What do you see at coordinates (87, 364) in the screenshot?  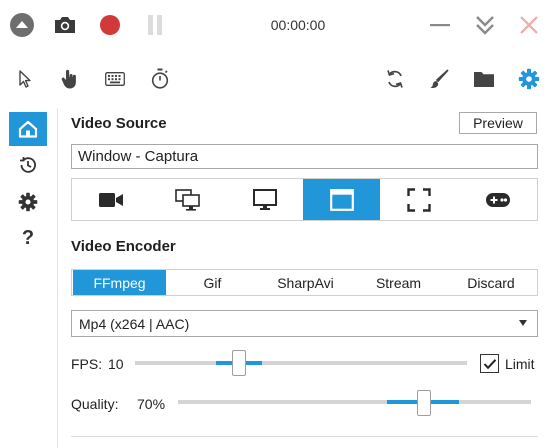 I see `fps-label: FPS:` at bounding box center [87, 364].